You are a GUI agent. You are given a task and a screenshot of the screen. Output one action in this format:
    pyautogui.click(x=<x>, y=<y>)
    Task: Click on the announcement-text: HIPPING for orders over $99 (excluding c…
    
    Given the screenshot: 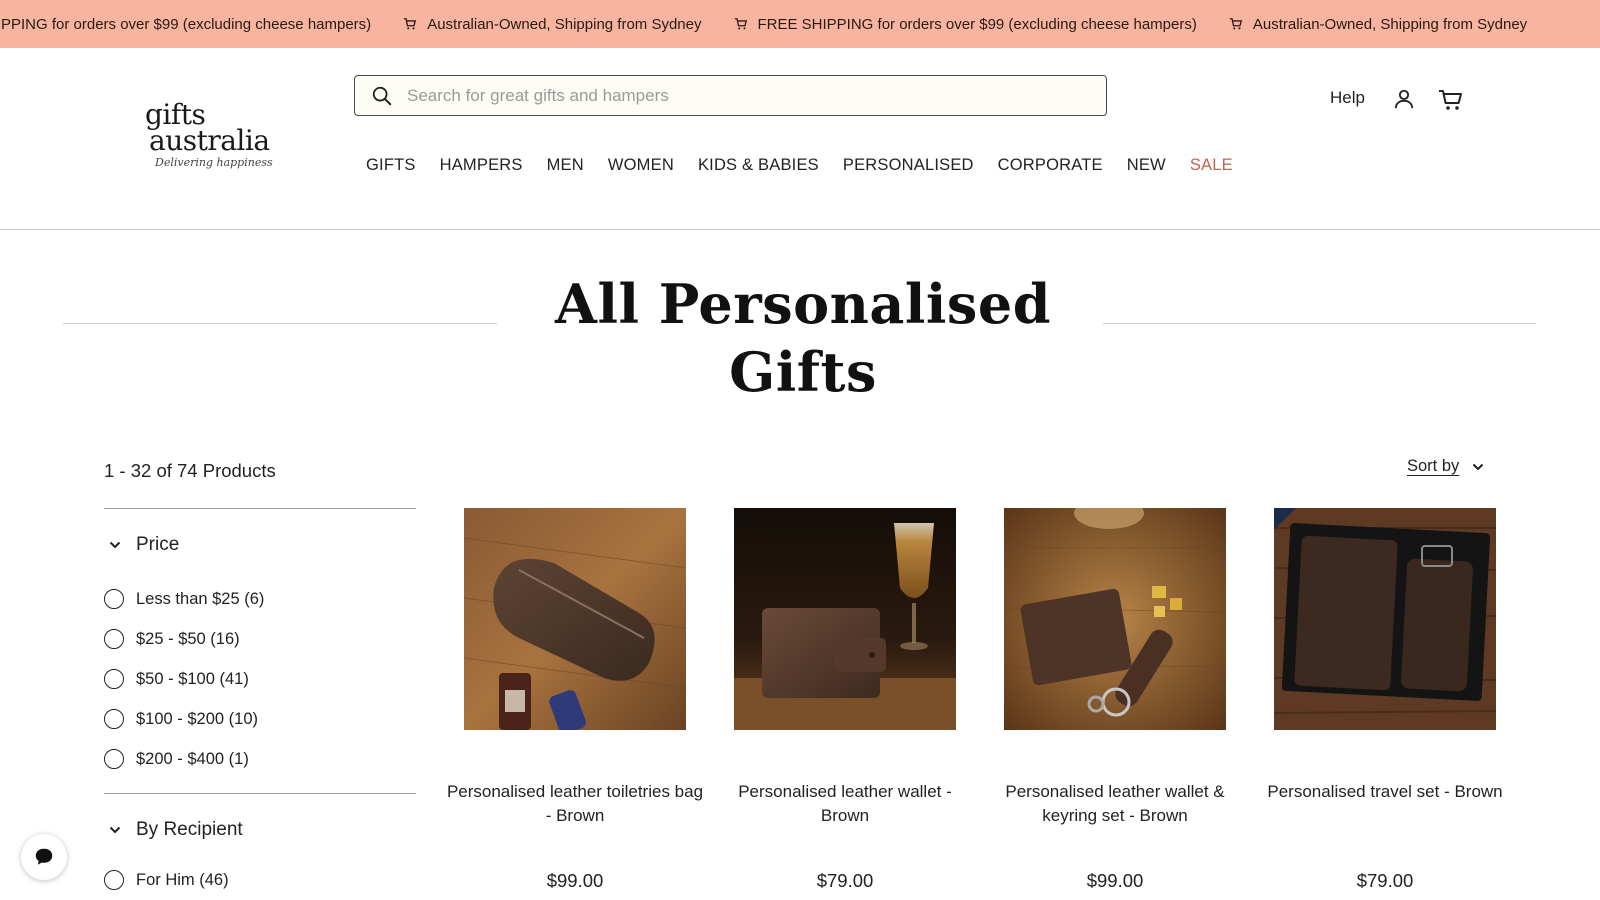 What is the action you would take?
    pyautogui.click(x=186, y=24)
    